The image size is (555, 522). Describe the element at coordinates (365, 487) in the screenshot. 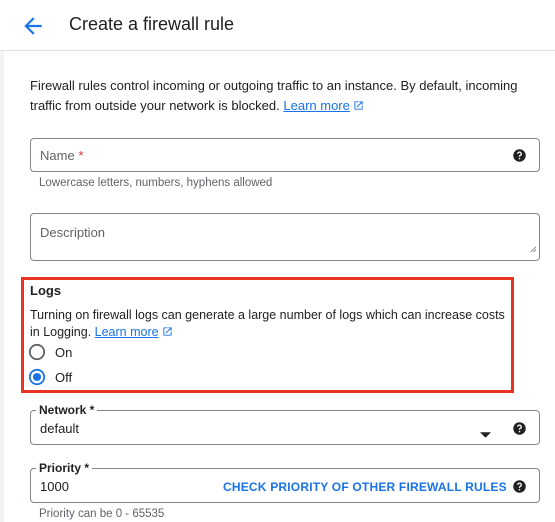

I see `check-priority-button: CHECK PRIORITY OF OTHER FIREWALL RULES` at that location.